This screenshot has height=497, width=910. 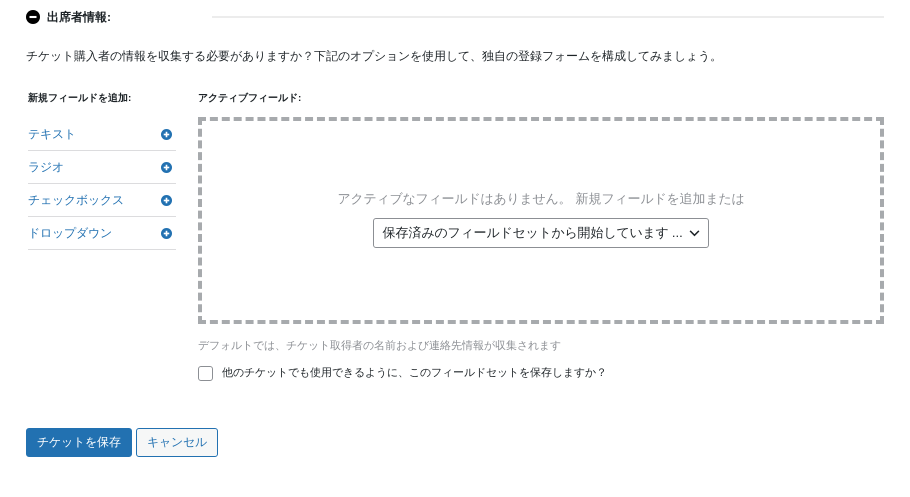 I want to click on column-heading: 新規フィールドを追加:, so click(x=80, y=99).